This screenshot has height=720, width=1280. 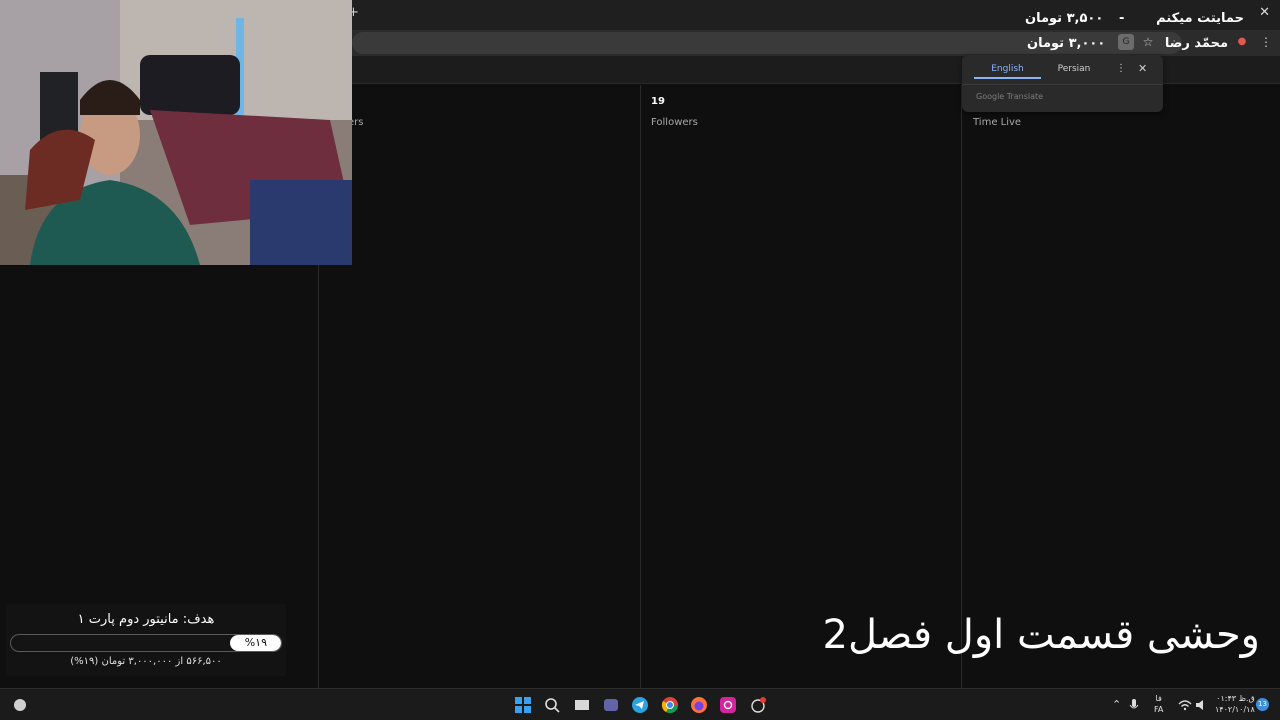 I want to click on tab-english: English, so click(x=1007, y=69).